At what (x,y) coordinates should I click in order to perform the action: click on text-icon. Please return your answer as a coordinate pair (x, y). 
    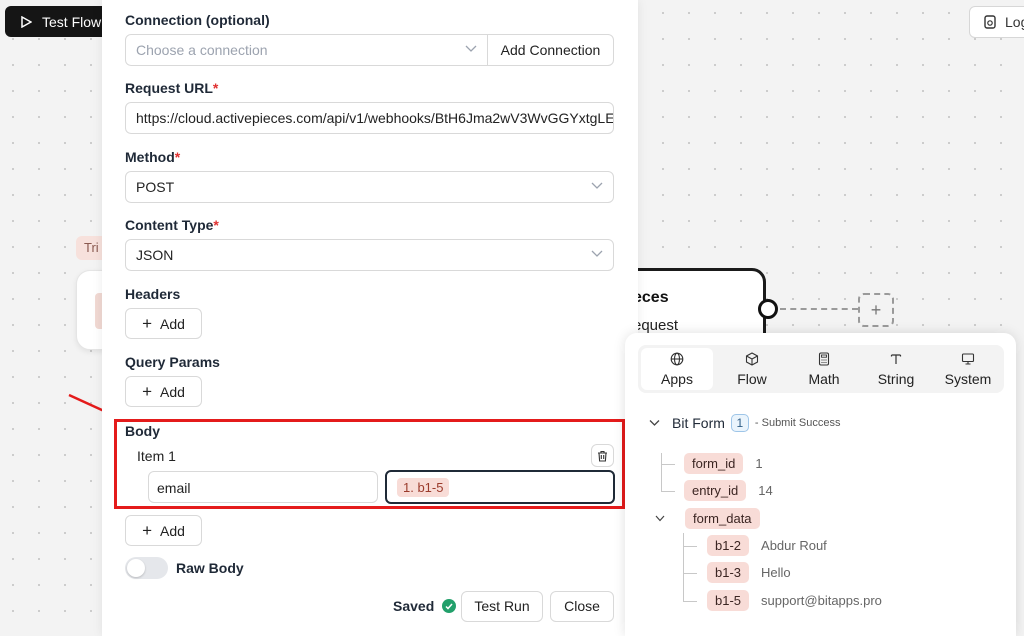
    Looking at the image, I should click on (896, 358).